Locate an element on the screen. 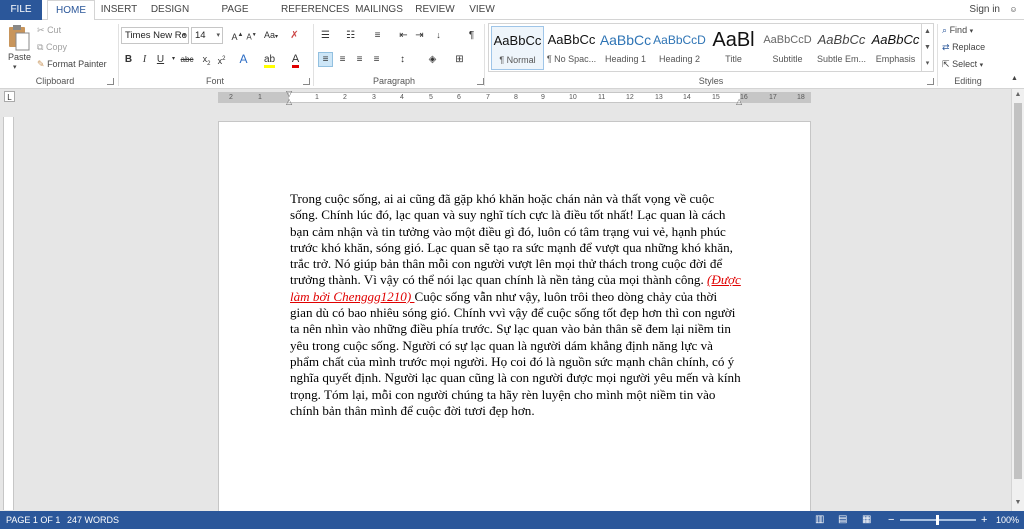 The image size is (1024, 529). group-divider is located at coordinates (118, 55).